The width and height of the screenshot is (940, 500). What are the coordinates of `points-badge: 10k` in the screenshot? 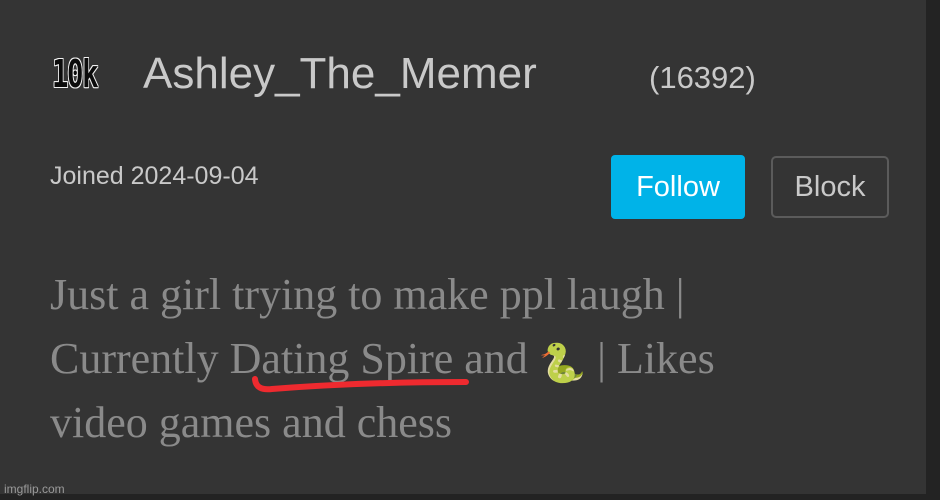 It's located at (75, 74).